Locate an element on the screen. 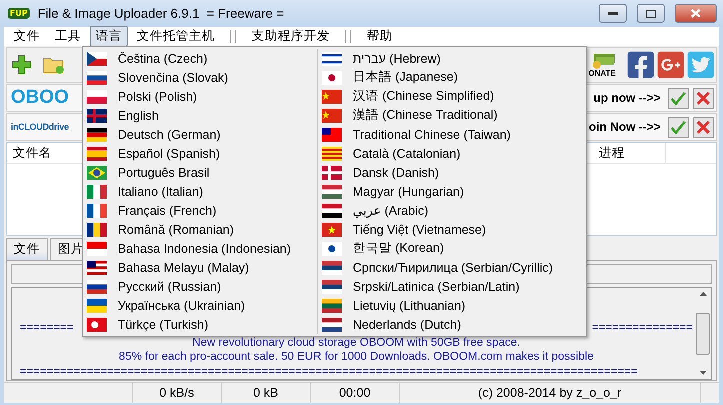 This screenshot has height=405, width=723. language-item: Català (Catalonian) is located at coordinates (407, 153).